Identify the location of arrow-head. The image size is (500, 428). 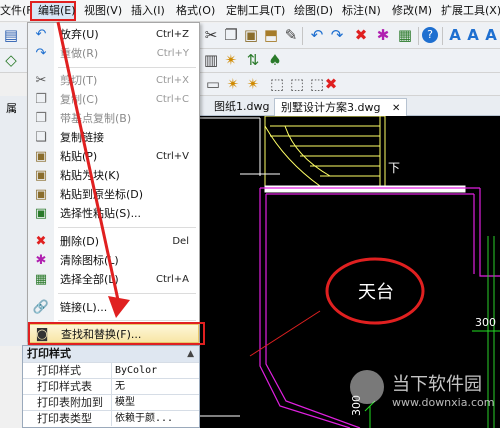
(119, 307).